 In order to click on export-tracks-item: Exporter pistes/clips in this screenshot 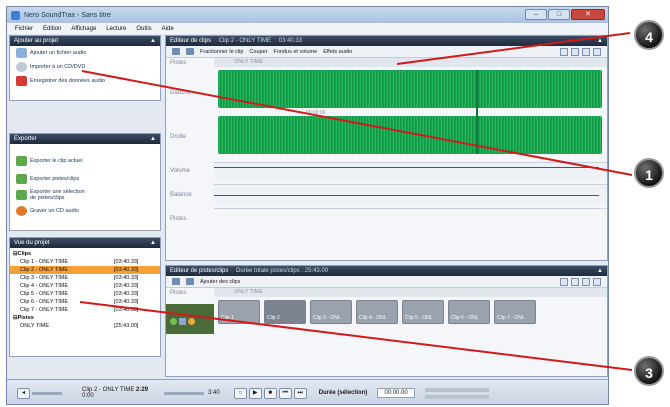, I will do `click(85, 179)`.